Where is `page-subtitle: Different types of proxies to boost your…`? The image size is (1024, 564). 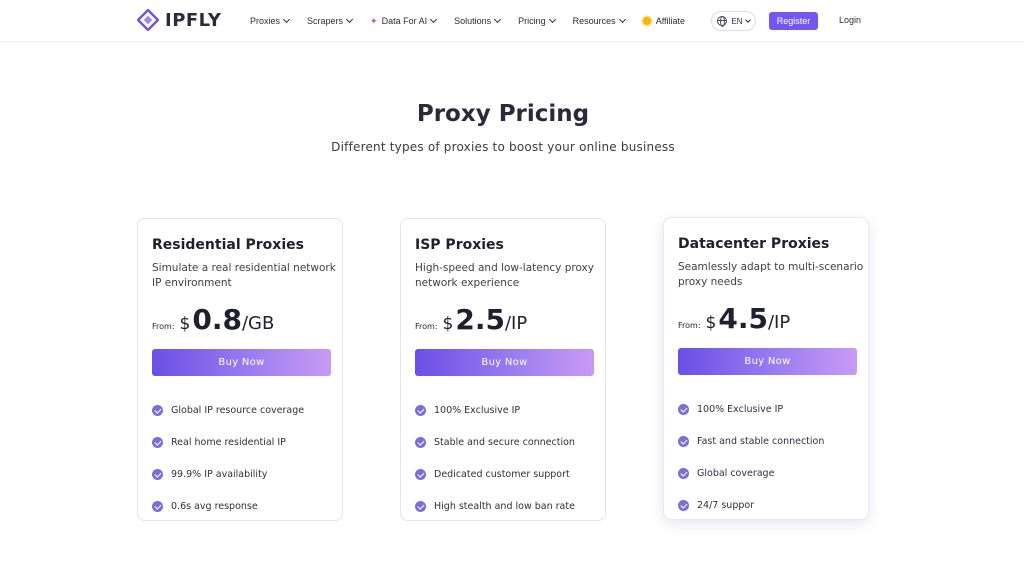 page-subtitle: Different types of proxies to boost your… is located at coordinates (503, 147).